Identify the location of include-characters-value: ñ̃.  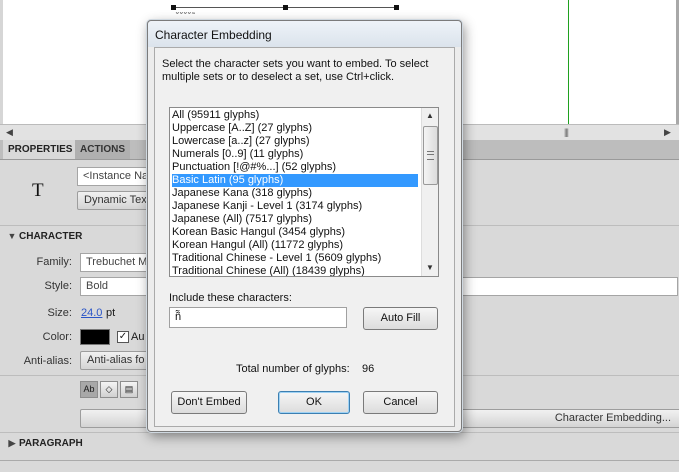
(178, 317).